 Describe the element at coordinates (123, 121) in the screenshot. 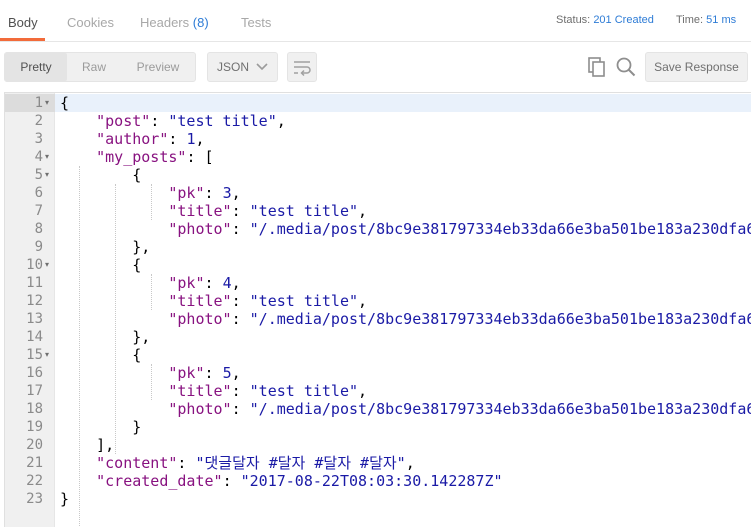

I see `json-key: "post"` at that location.